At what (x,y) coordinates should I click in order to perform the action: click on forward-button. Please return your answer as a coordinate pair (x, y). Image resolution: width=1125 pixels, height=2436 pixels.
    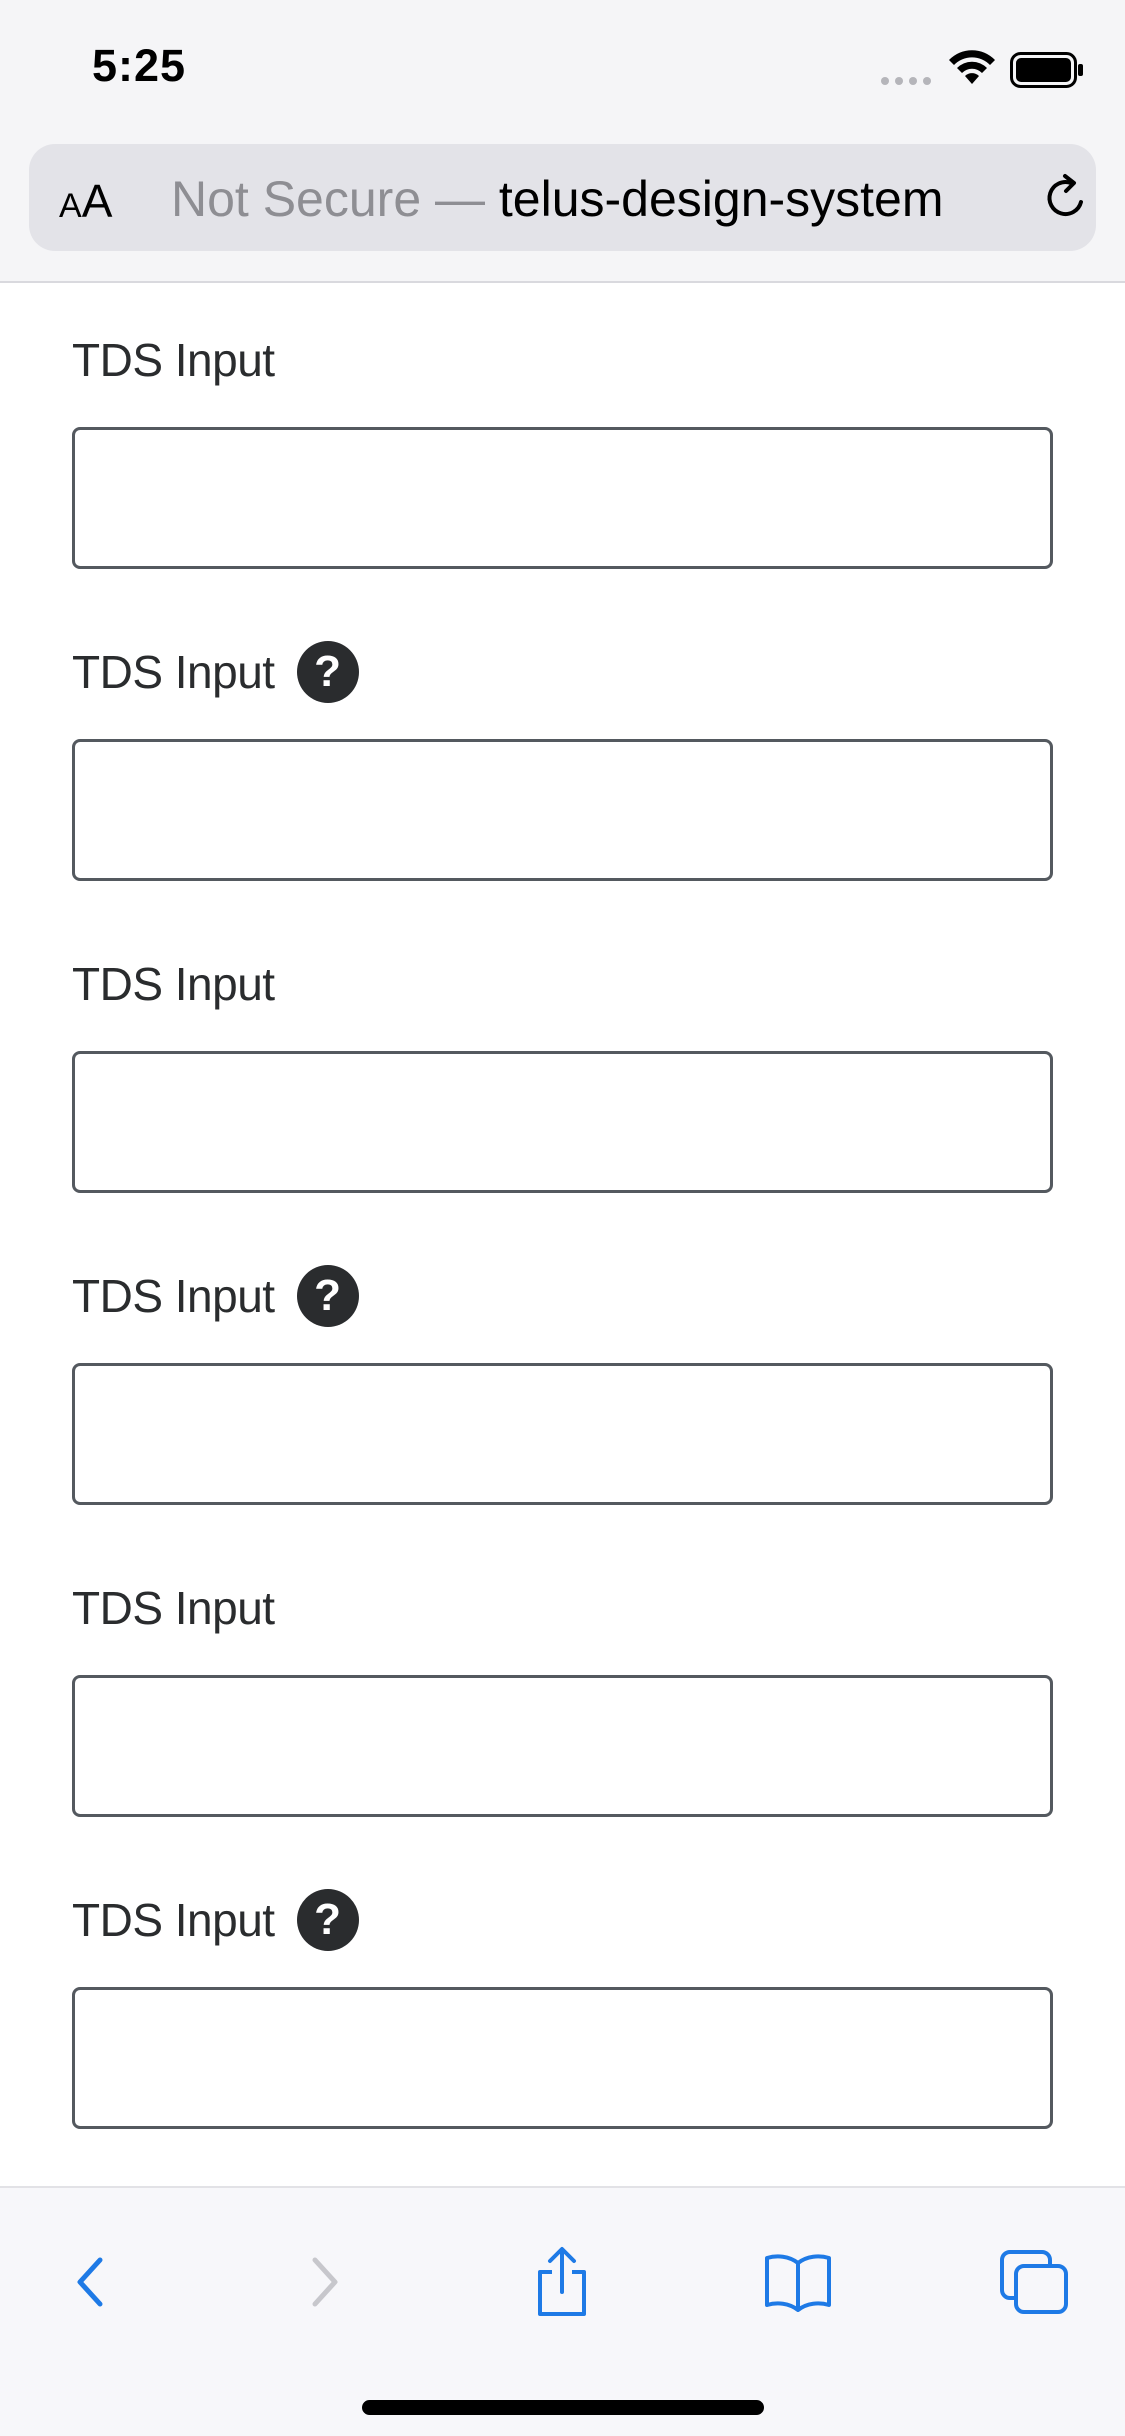
    Looking at the image, I should click on (325, 2282).